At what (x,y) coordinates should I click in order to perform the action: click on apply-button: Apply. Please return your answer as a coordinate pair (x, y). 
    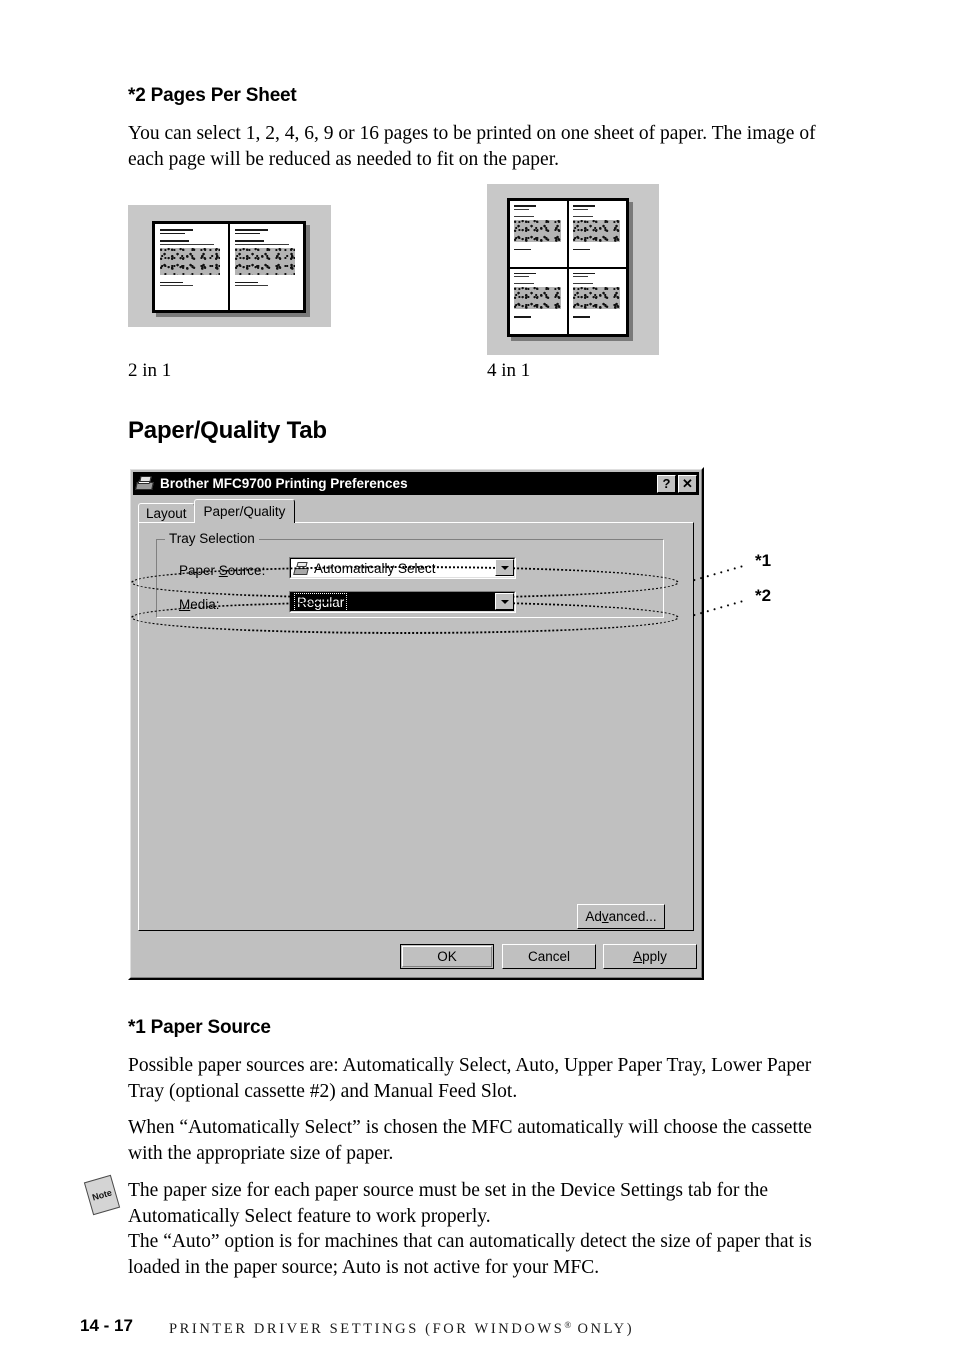
    Looking at the image, I should click on (650, 956).